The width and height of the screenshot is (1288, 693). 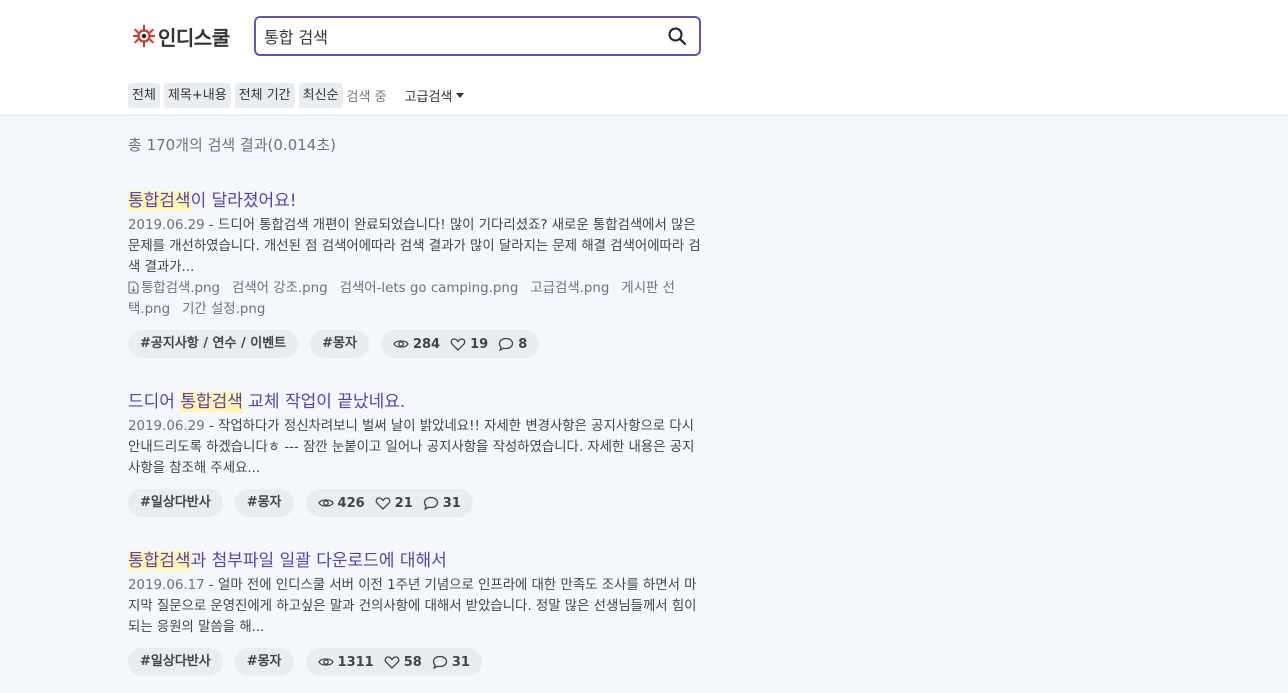 What do you see at coordinates (264, 95) in the screenshot?
I see `filter-period: 전체 기간` at bounding box center [264, 95].